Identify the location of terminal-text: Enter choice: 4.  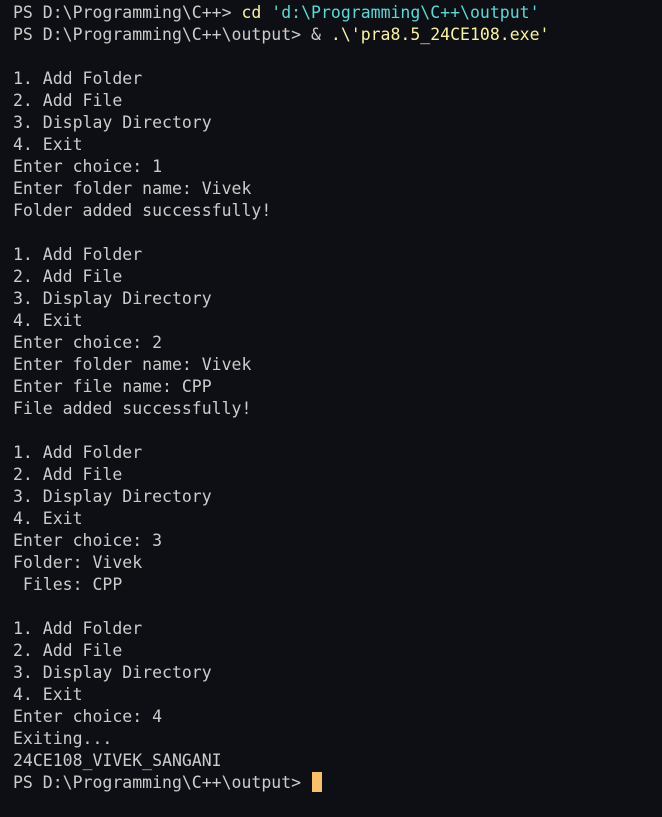
(88, 716).